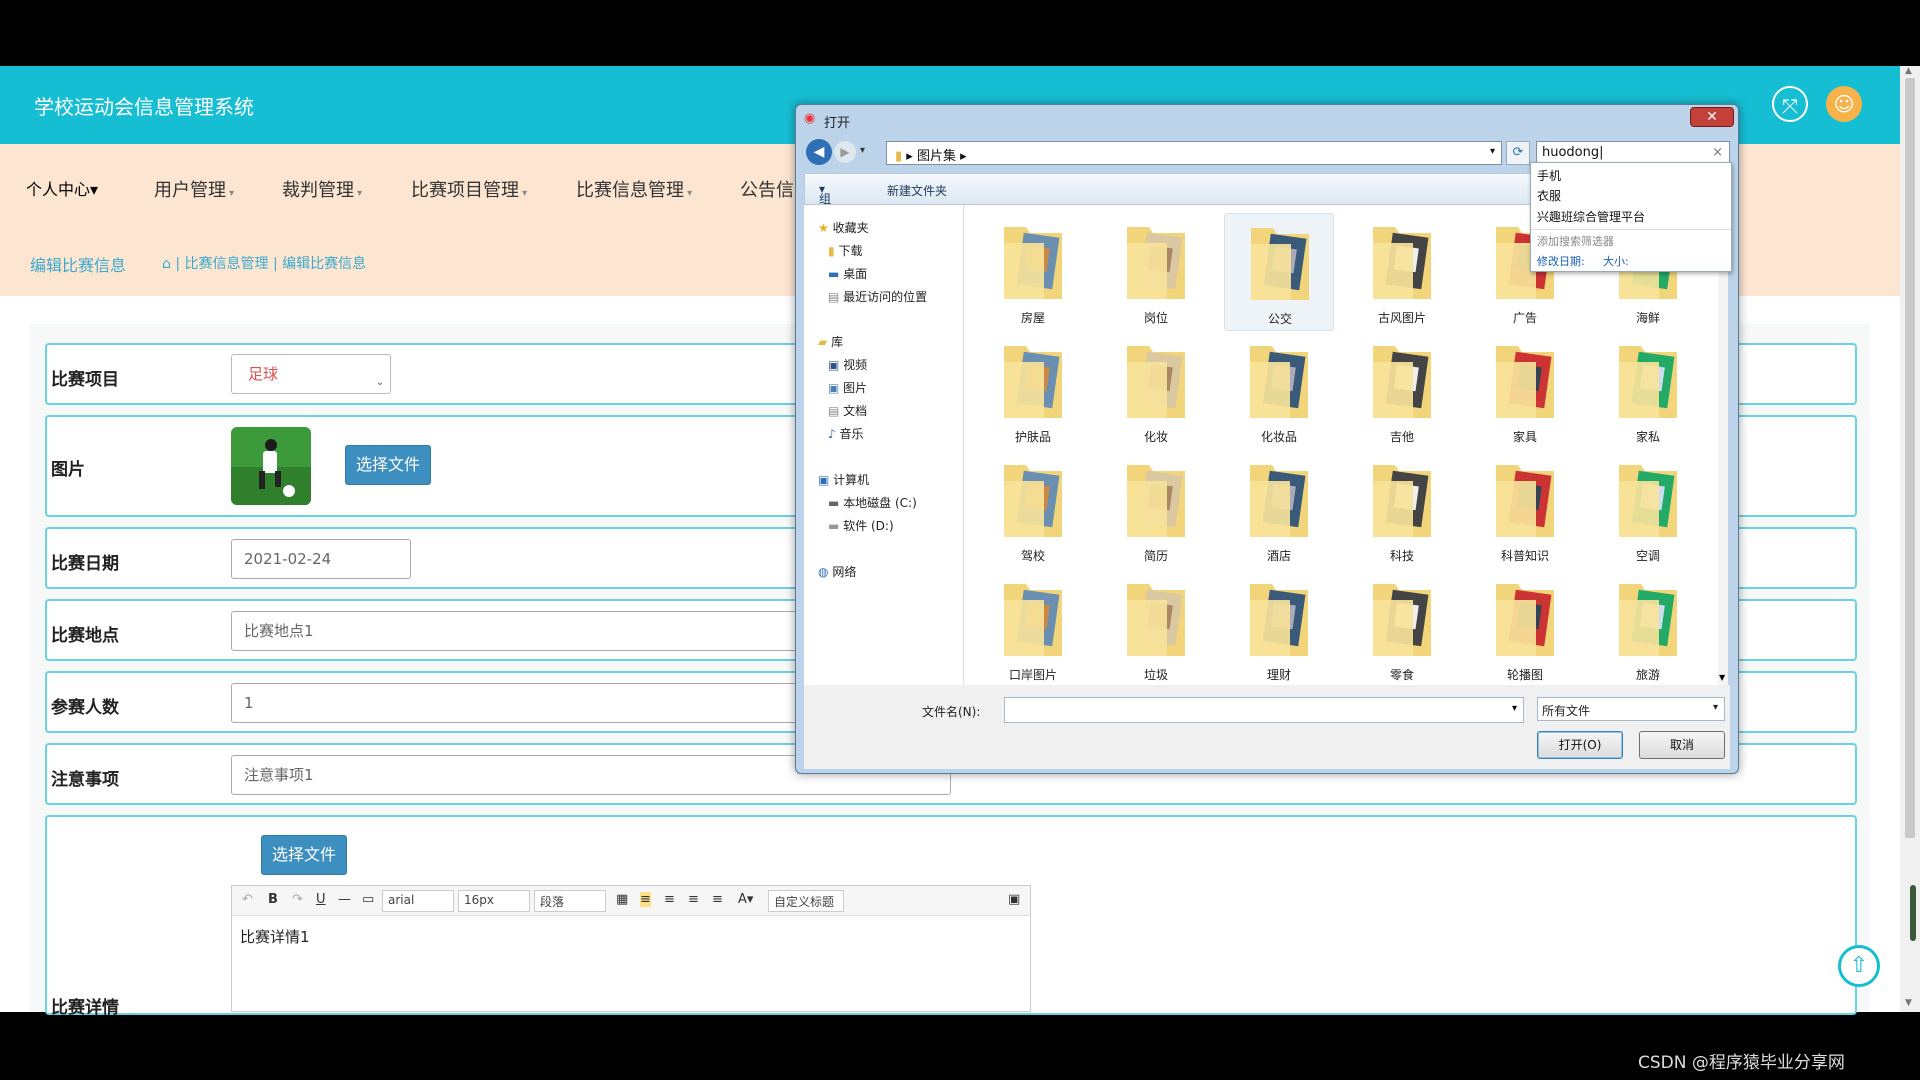  Describe the element at coordinates (1717, 152) in the screenshot. I see `clear-search-icon: ×` at that location.